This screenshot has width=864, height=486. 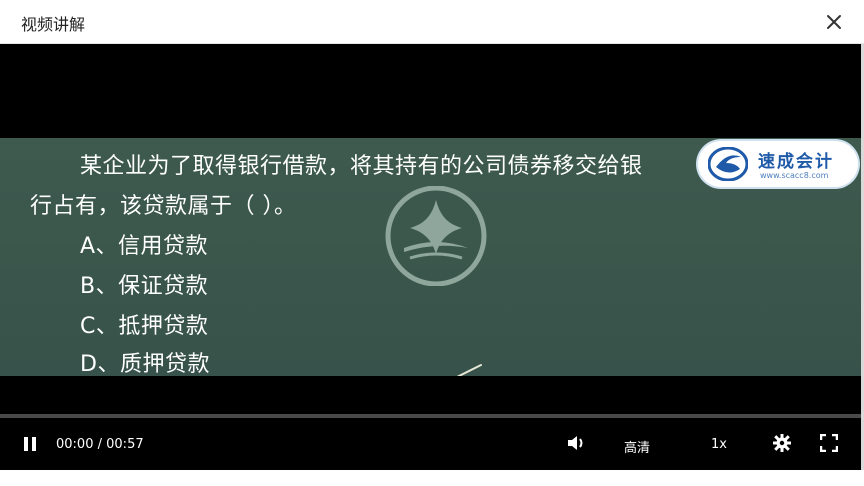 I want to click on pen-cursor-icon, so click(x=469, y=370).